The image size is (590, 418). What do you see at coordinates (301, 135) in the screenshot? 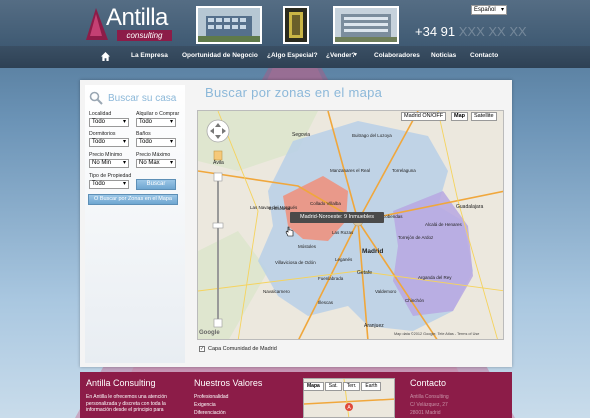
I see `place-label: Segovia` at bounding box center [301, 135].